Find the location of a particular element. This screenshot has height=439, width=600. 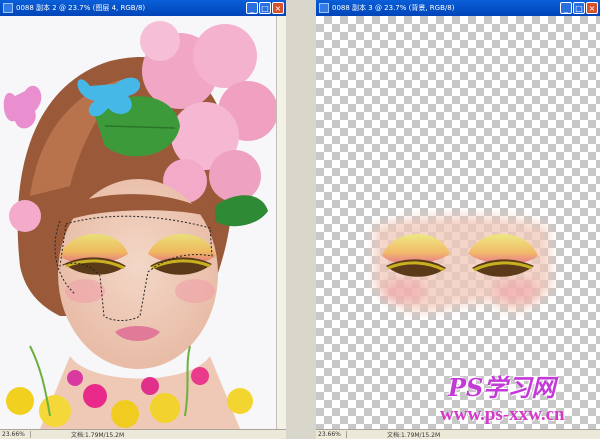

watermark-url: www.ps-xxw.cn is located at coordinates (502, 414).